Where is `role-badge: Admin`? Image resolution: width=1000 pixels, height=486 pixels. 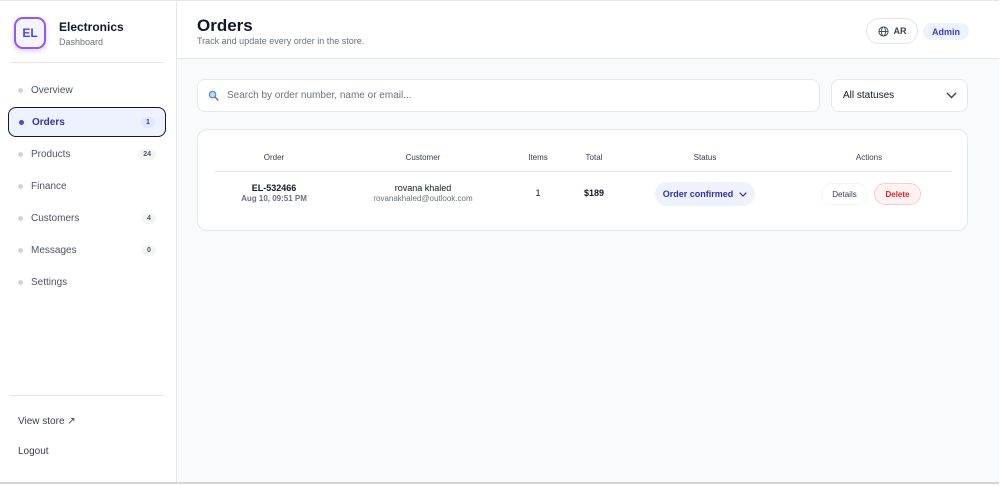
role-badge: Admin is located at coordinates (946, 31).